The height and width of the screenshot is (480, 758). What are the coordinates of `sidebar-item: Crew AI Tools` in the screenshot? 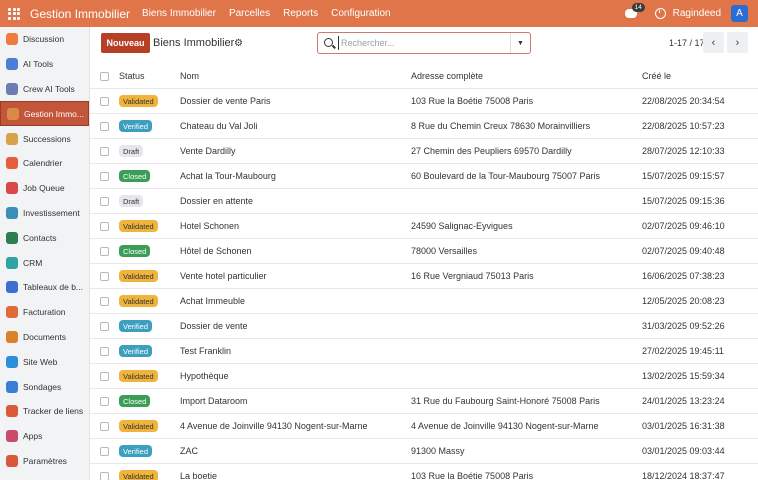 It's located at (44, 89).